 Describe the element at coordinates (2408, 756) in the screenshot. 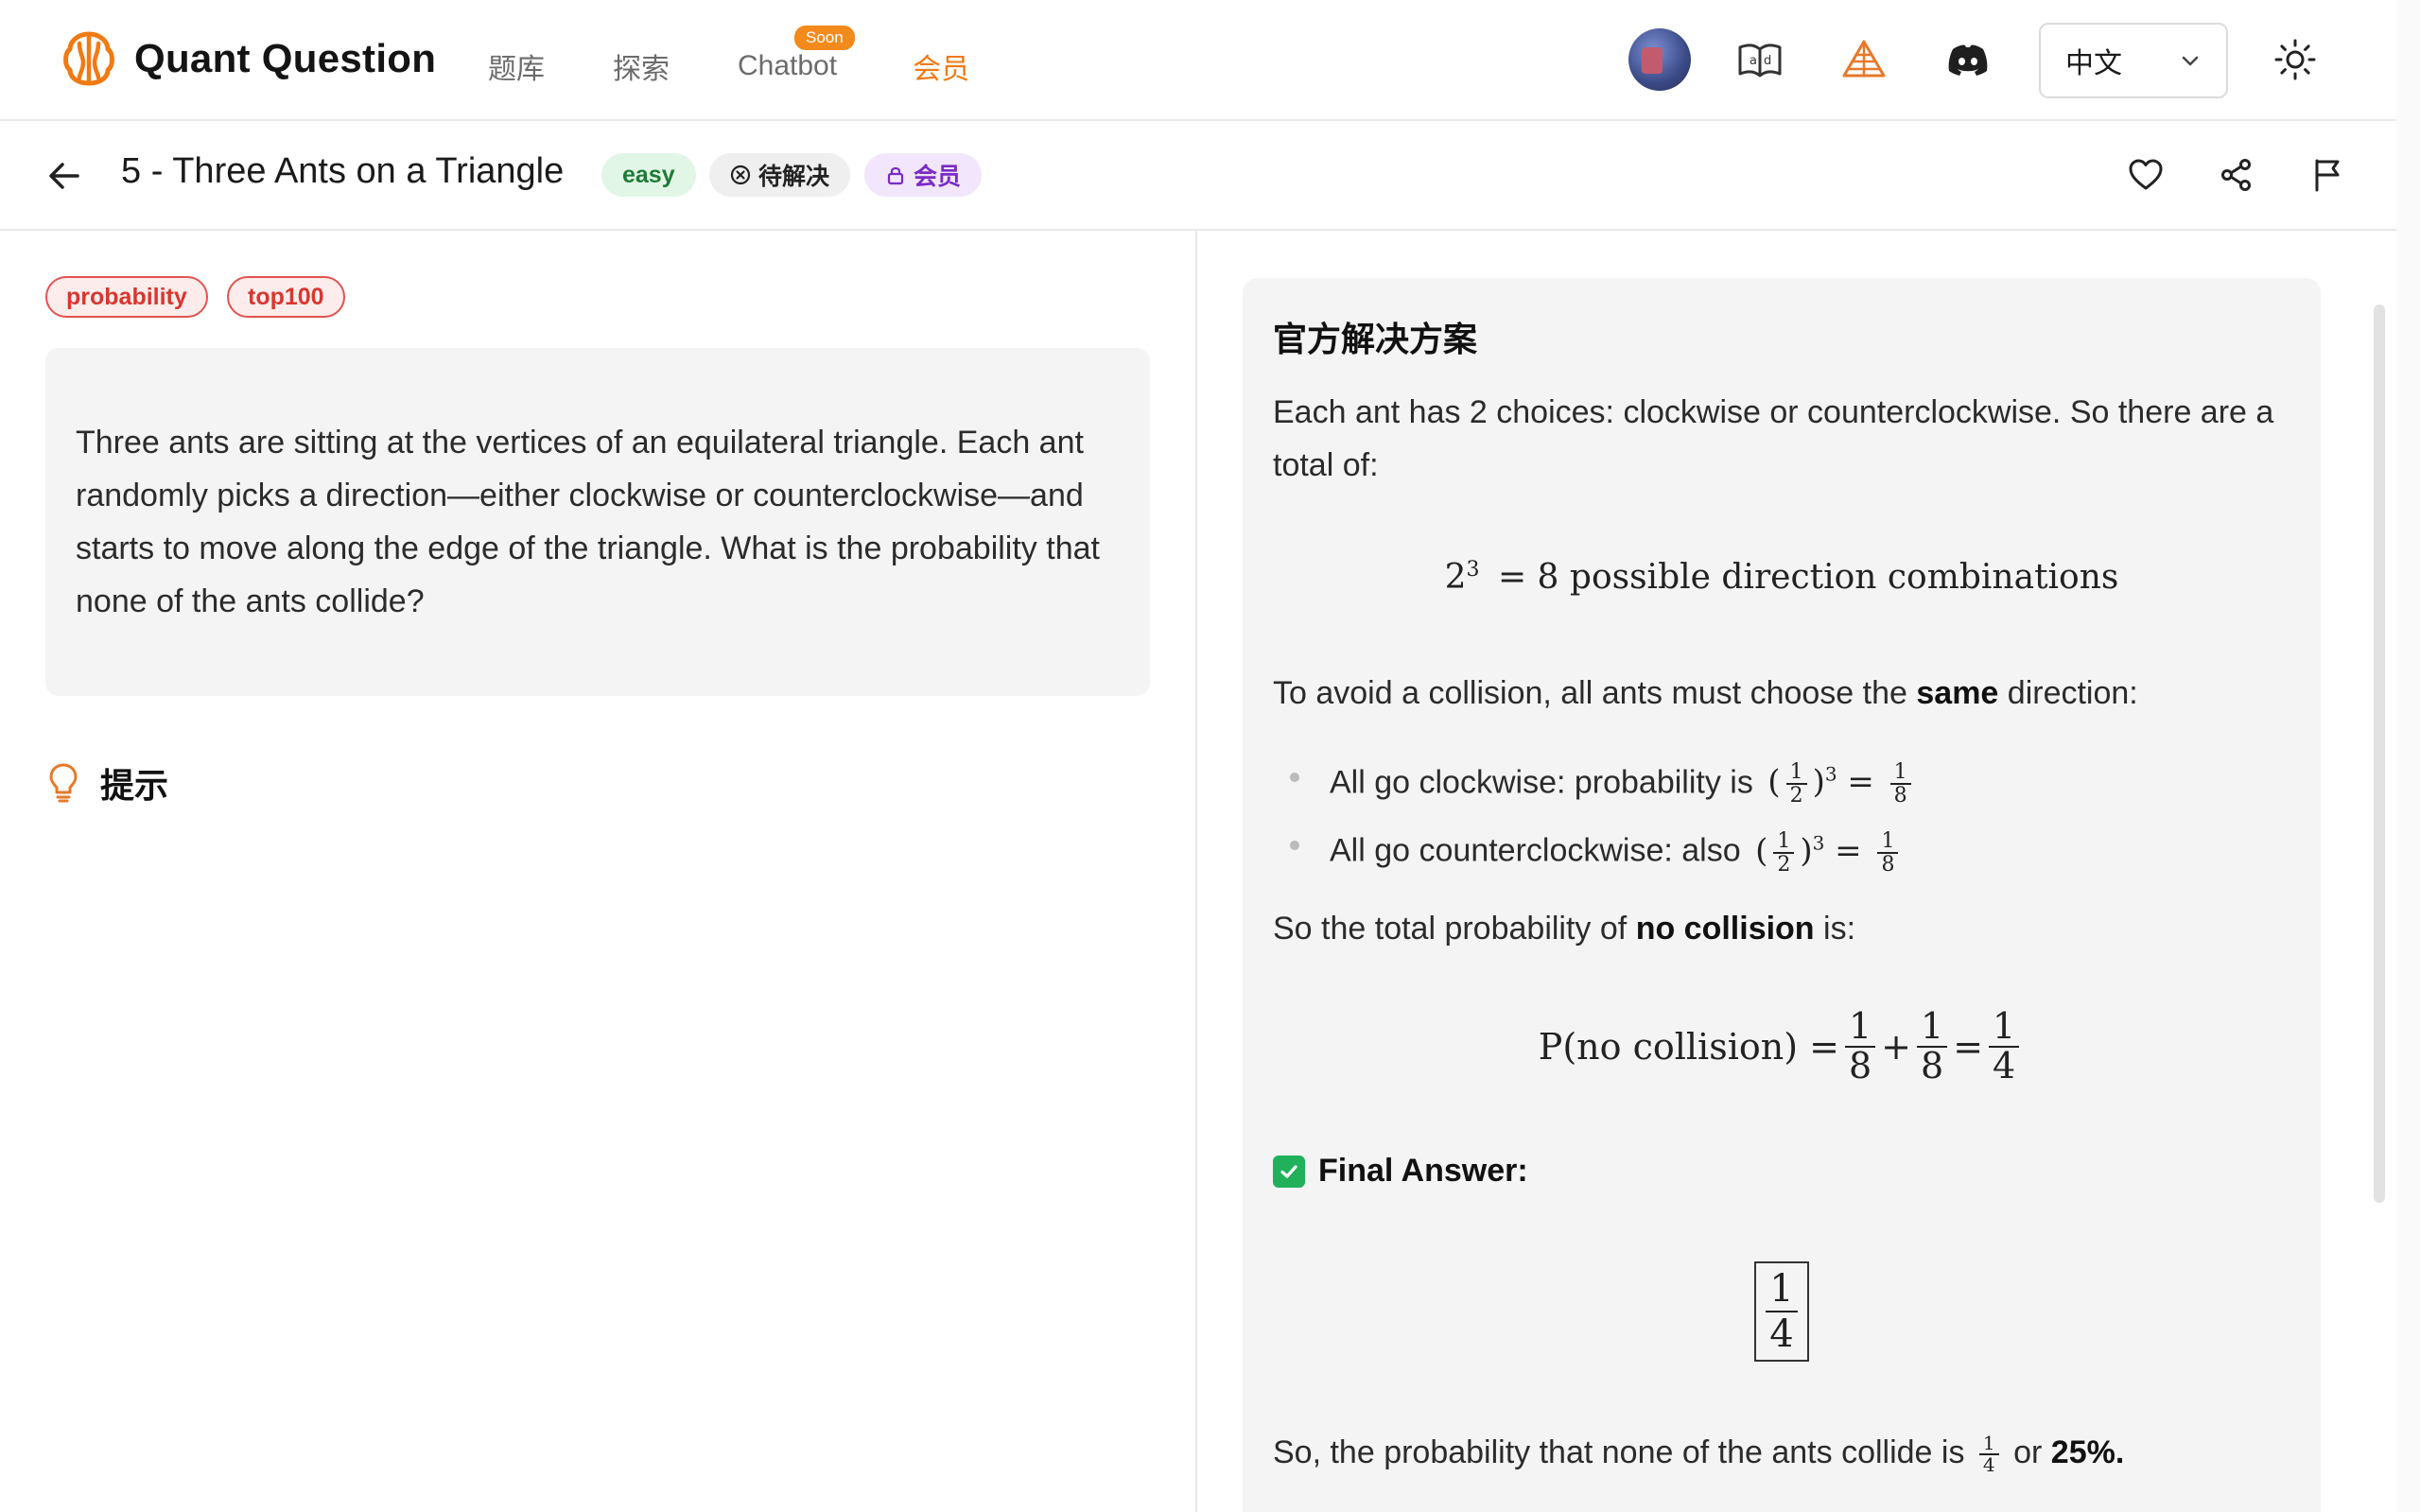

I see `page-scrollbar-track` at that location.